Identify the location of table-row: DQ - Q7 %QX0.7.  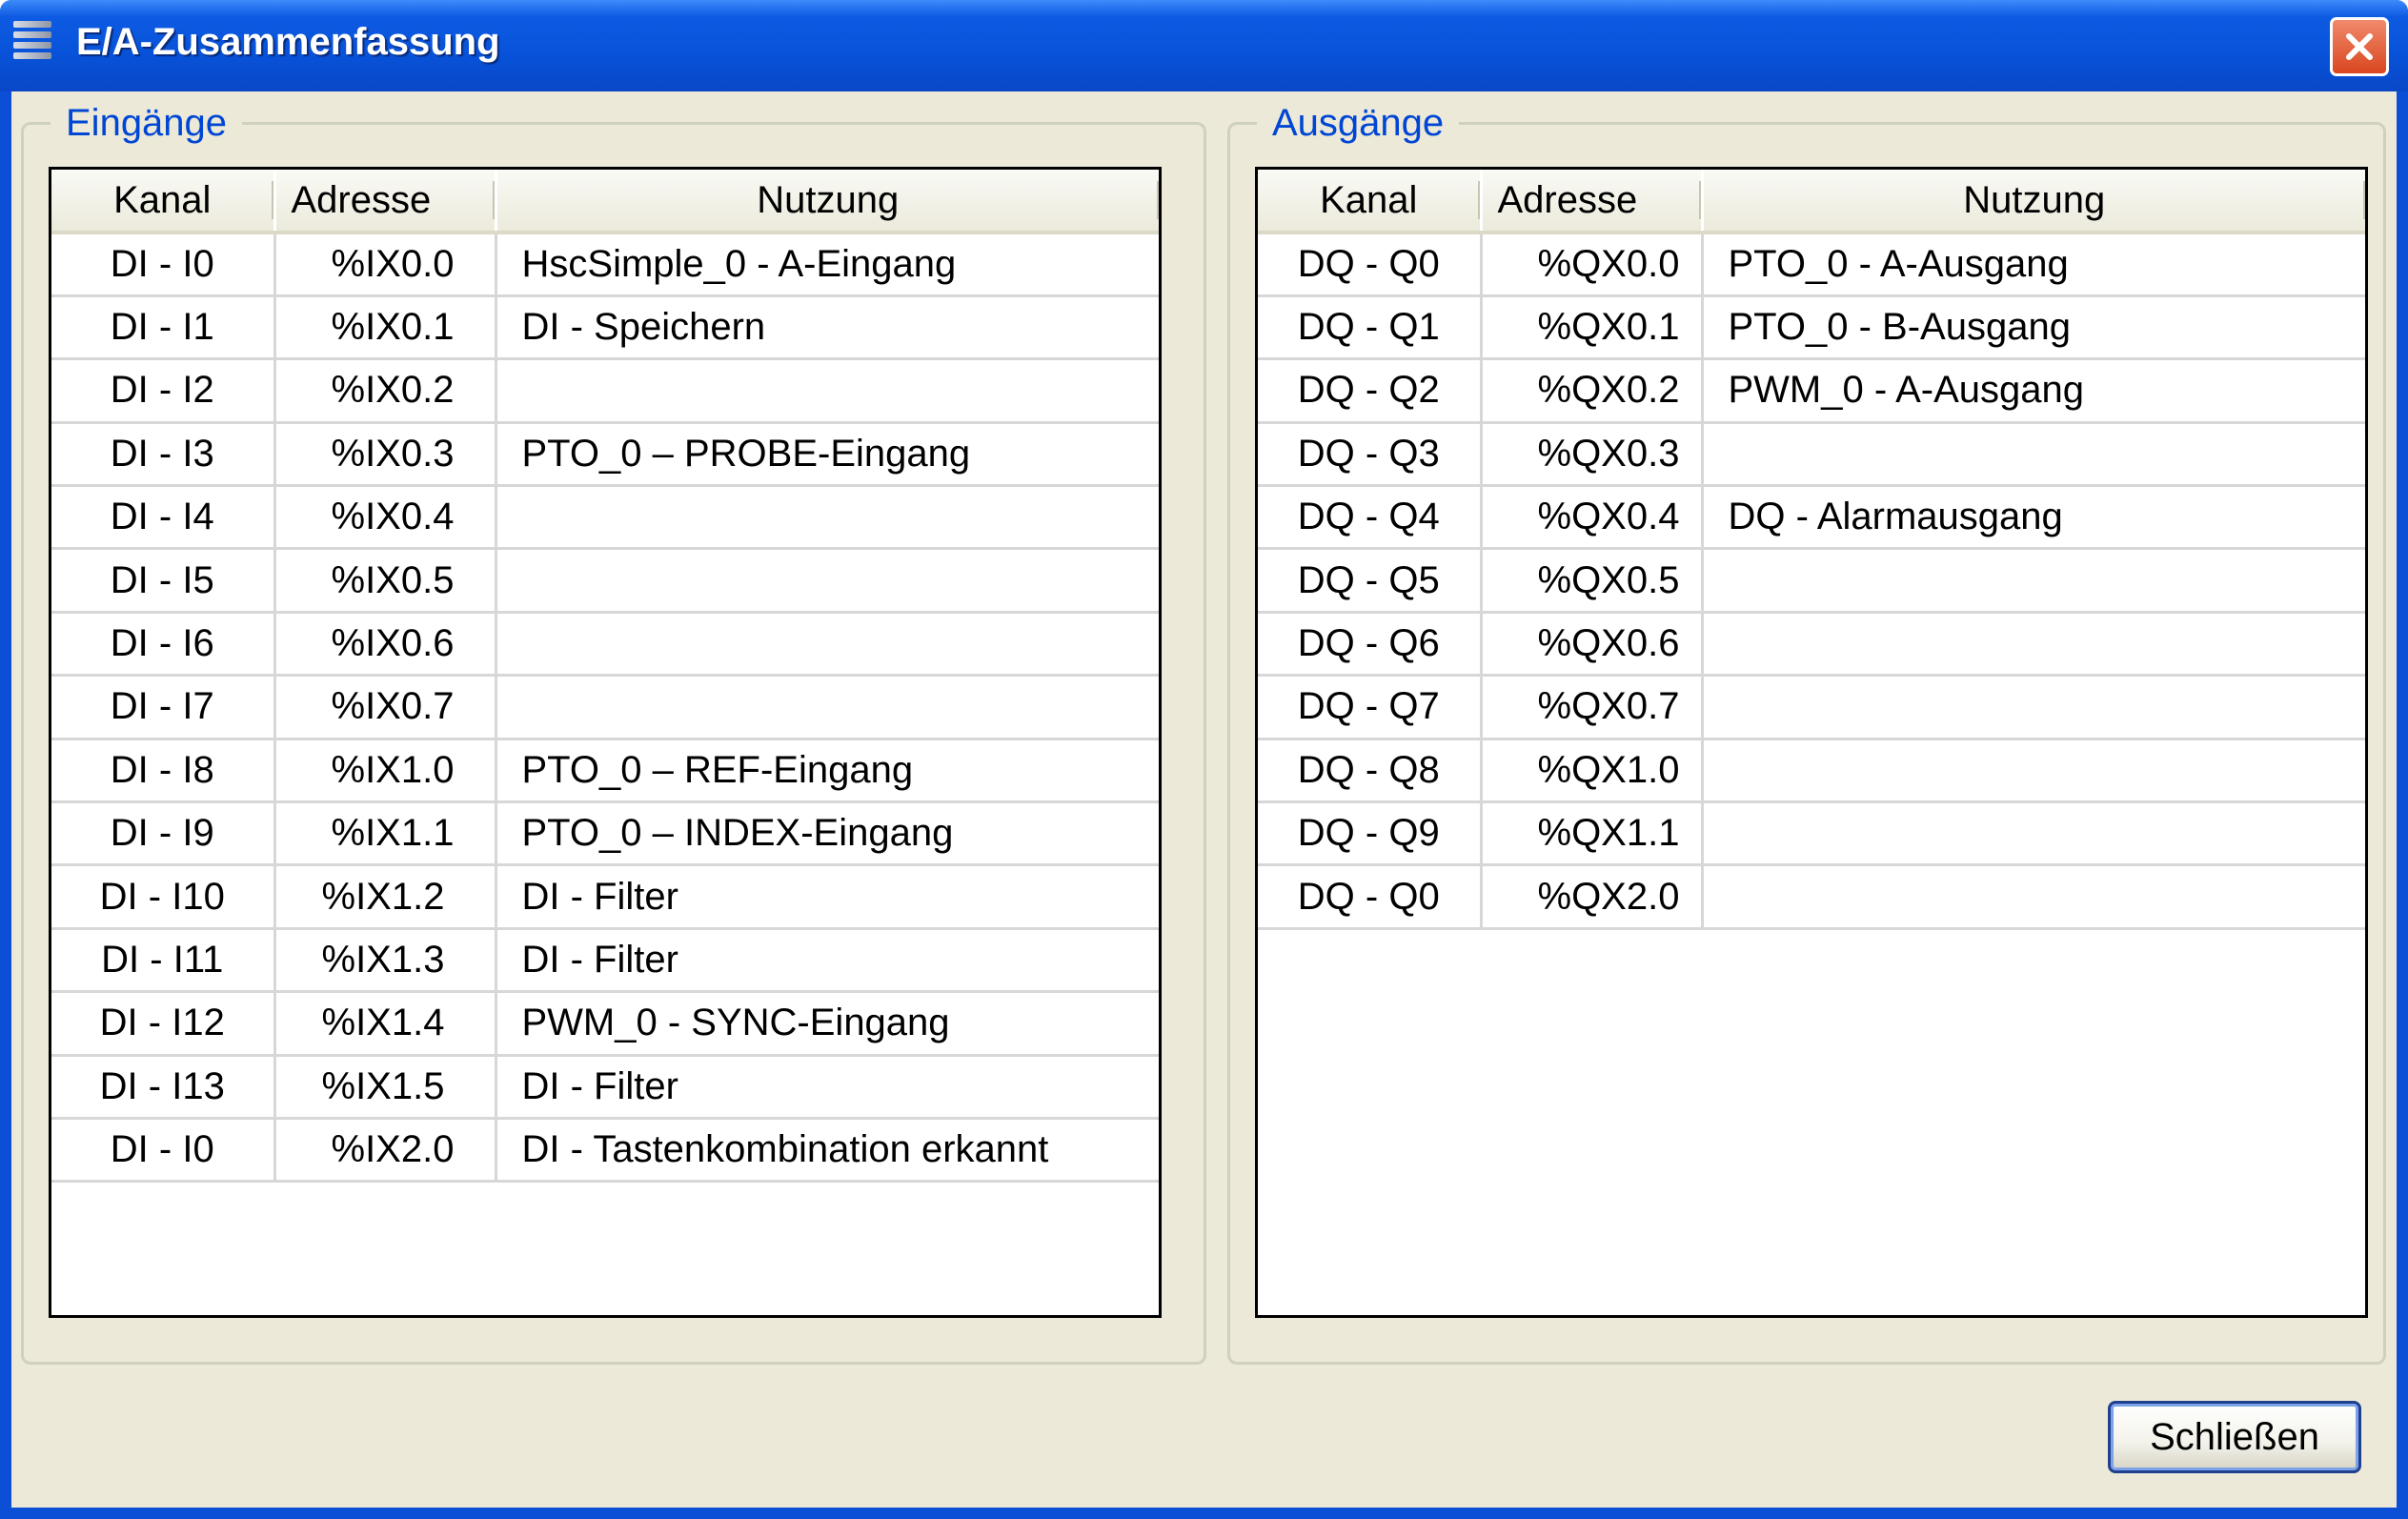
(1812, 707).